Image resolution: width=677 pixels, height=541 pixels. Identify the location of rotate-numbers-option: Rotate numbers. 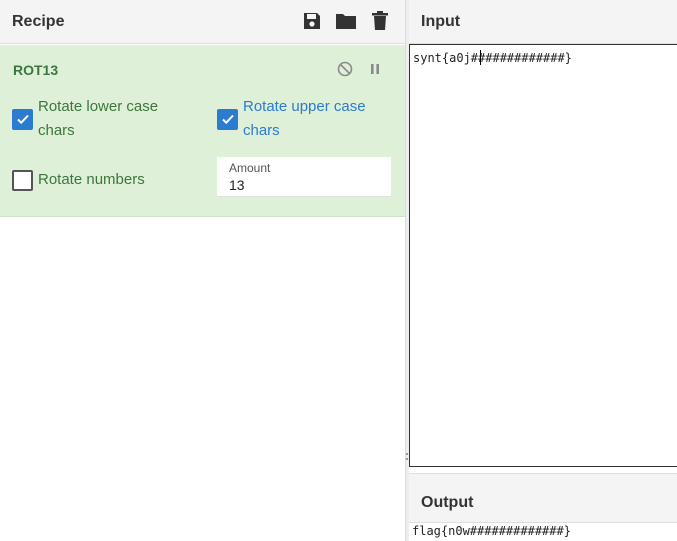
(78, 180).